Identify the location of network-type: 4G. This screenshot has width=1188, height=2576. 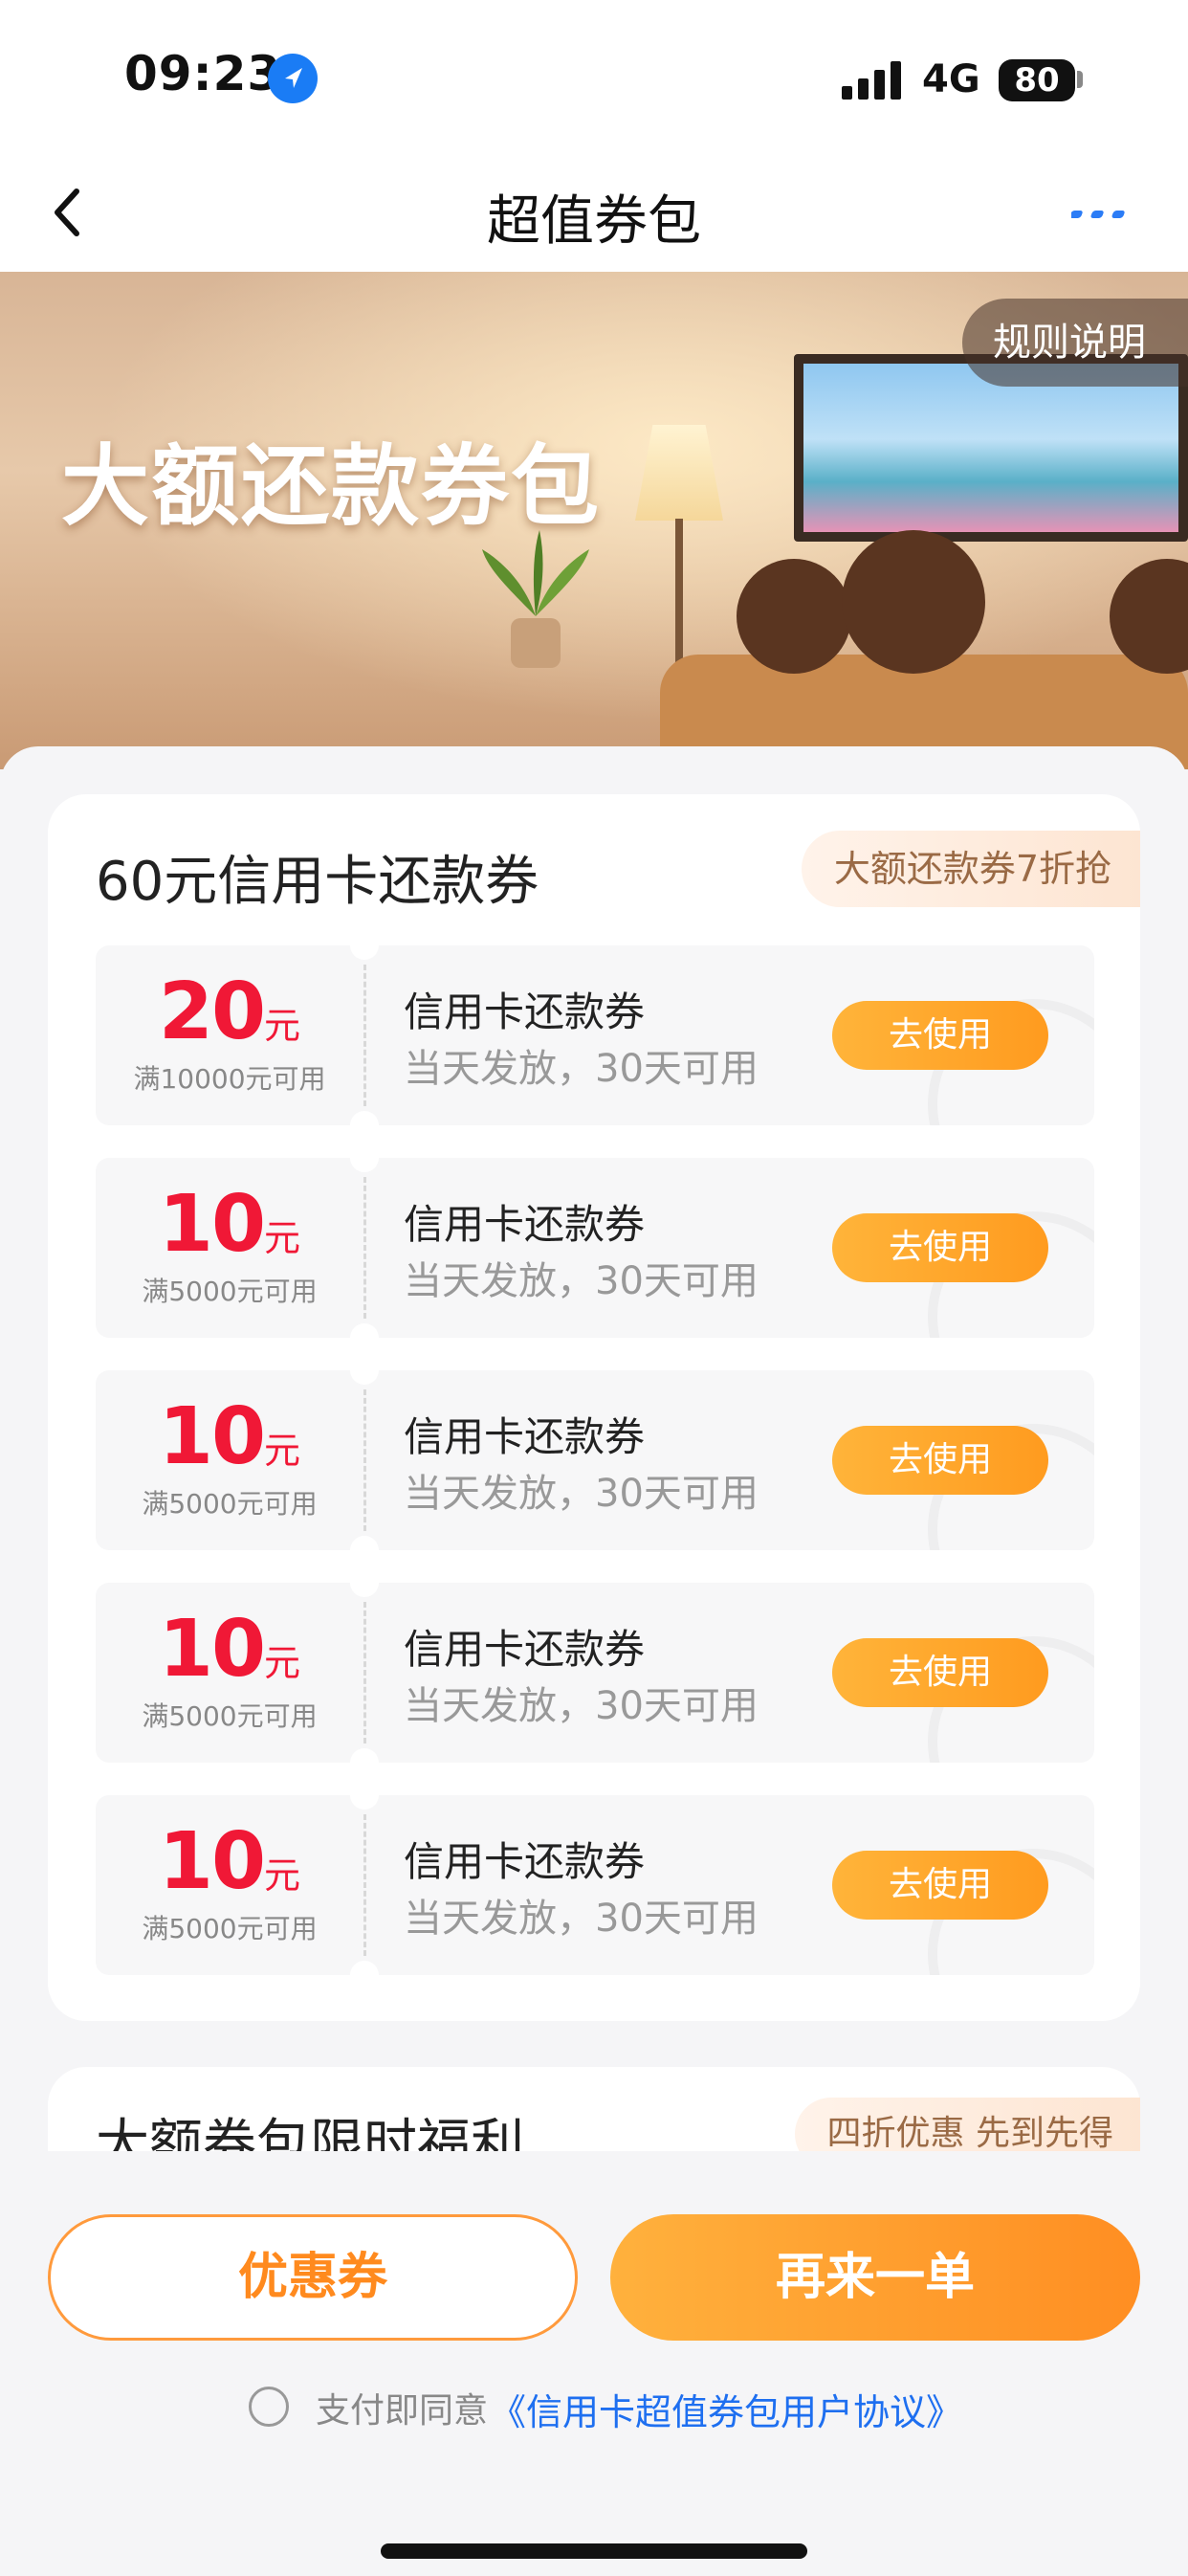
(951, 79).